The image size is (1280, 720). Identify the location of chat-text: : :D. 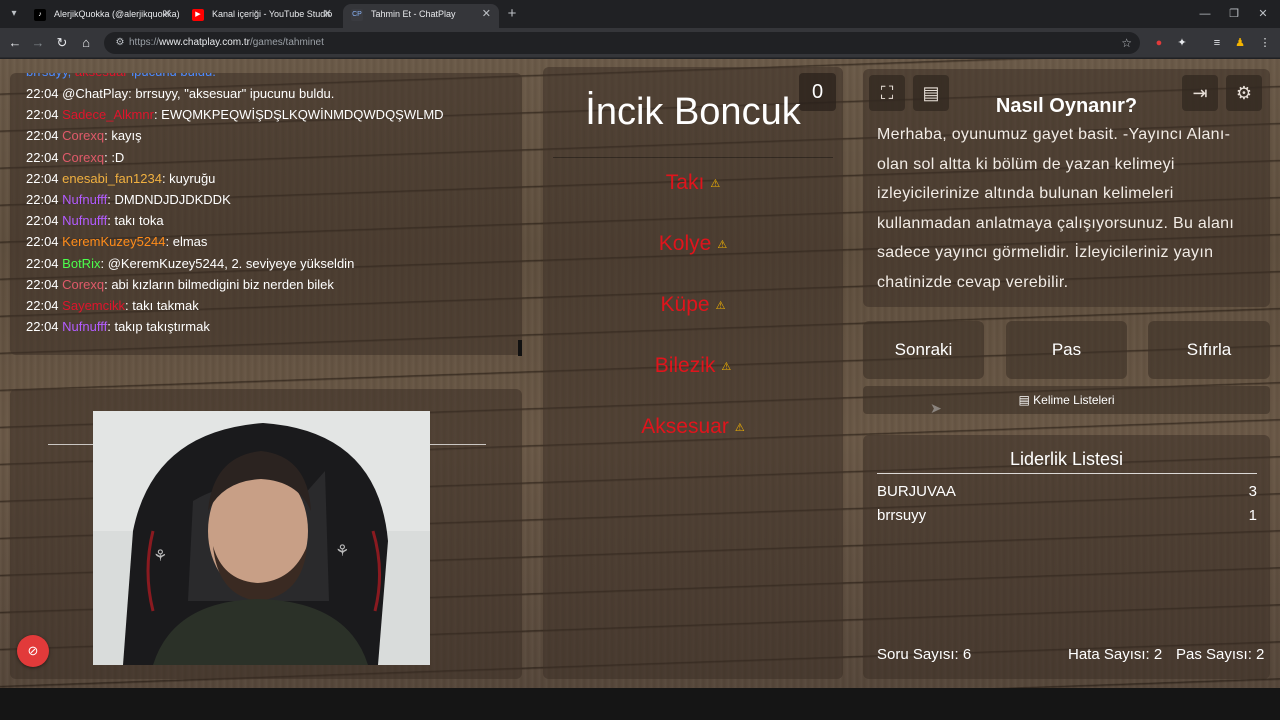
(114, 157).